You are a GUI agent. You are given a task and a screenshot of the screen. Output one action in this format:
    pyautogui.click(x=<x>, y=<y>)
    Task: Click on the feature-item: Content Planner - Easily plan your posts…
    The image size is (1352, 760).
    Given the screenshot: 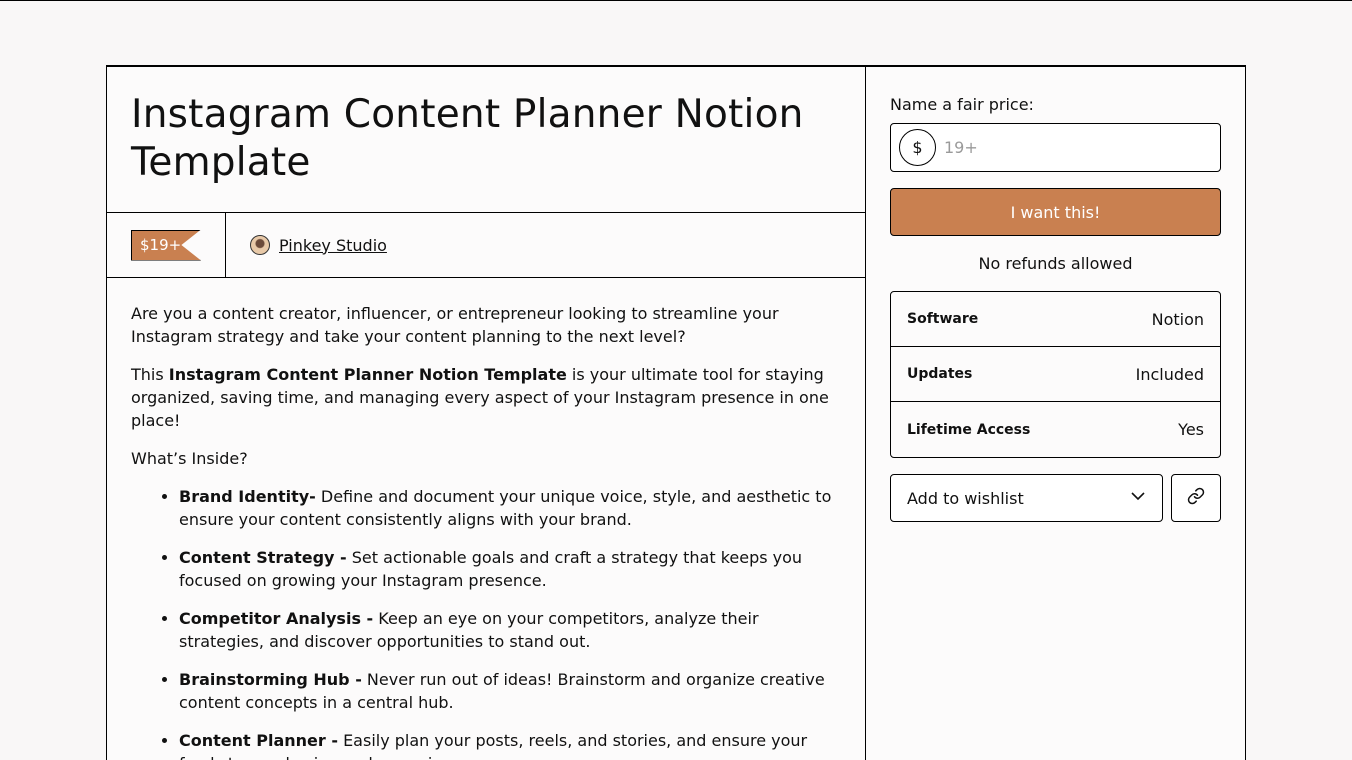 What is the action you would take?
    pyautogui.click(x=510, y=744)
    